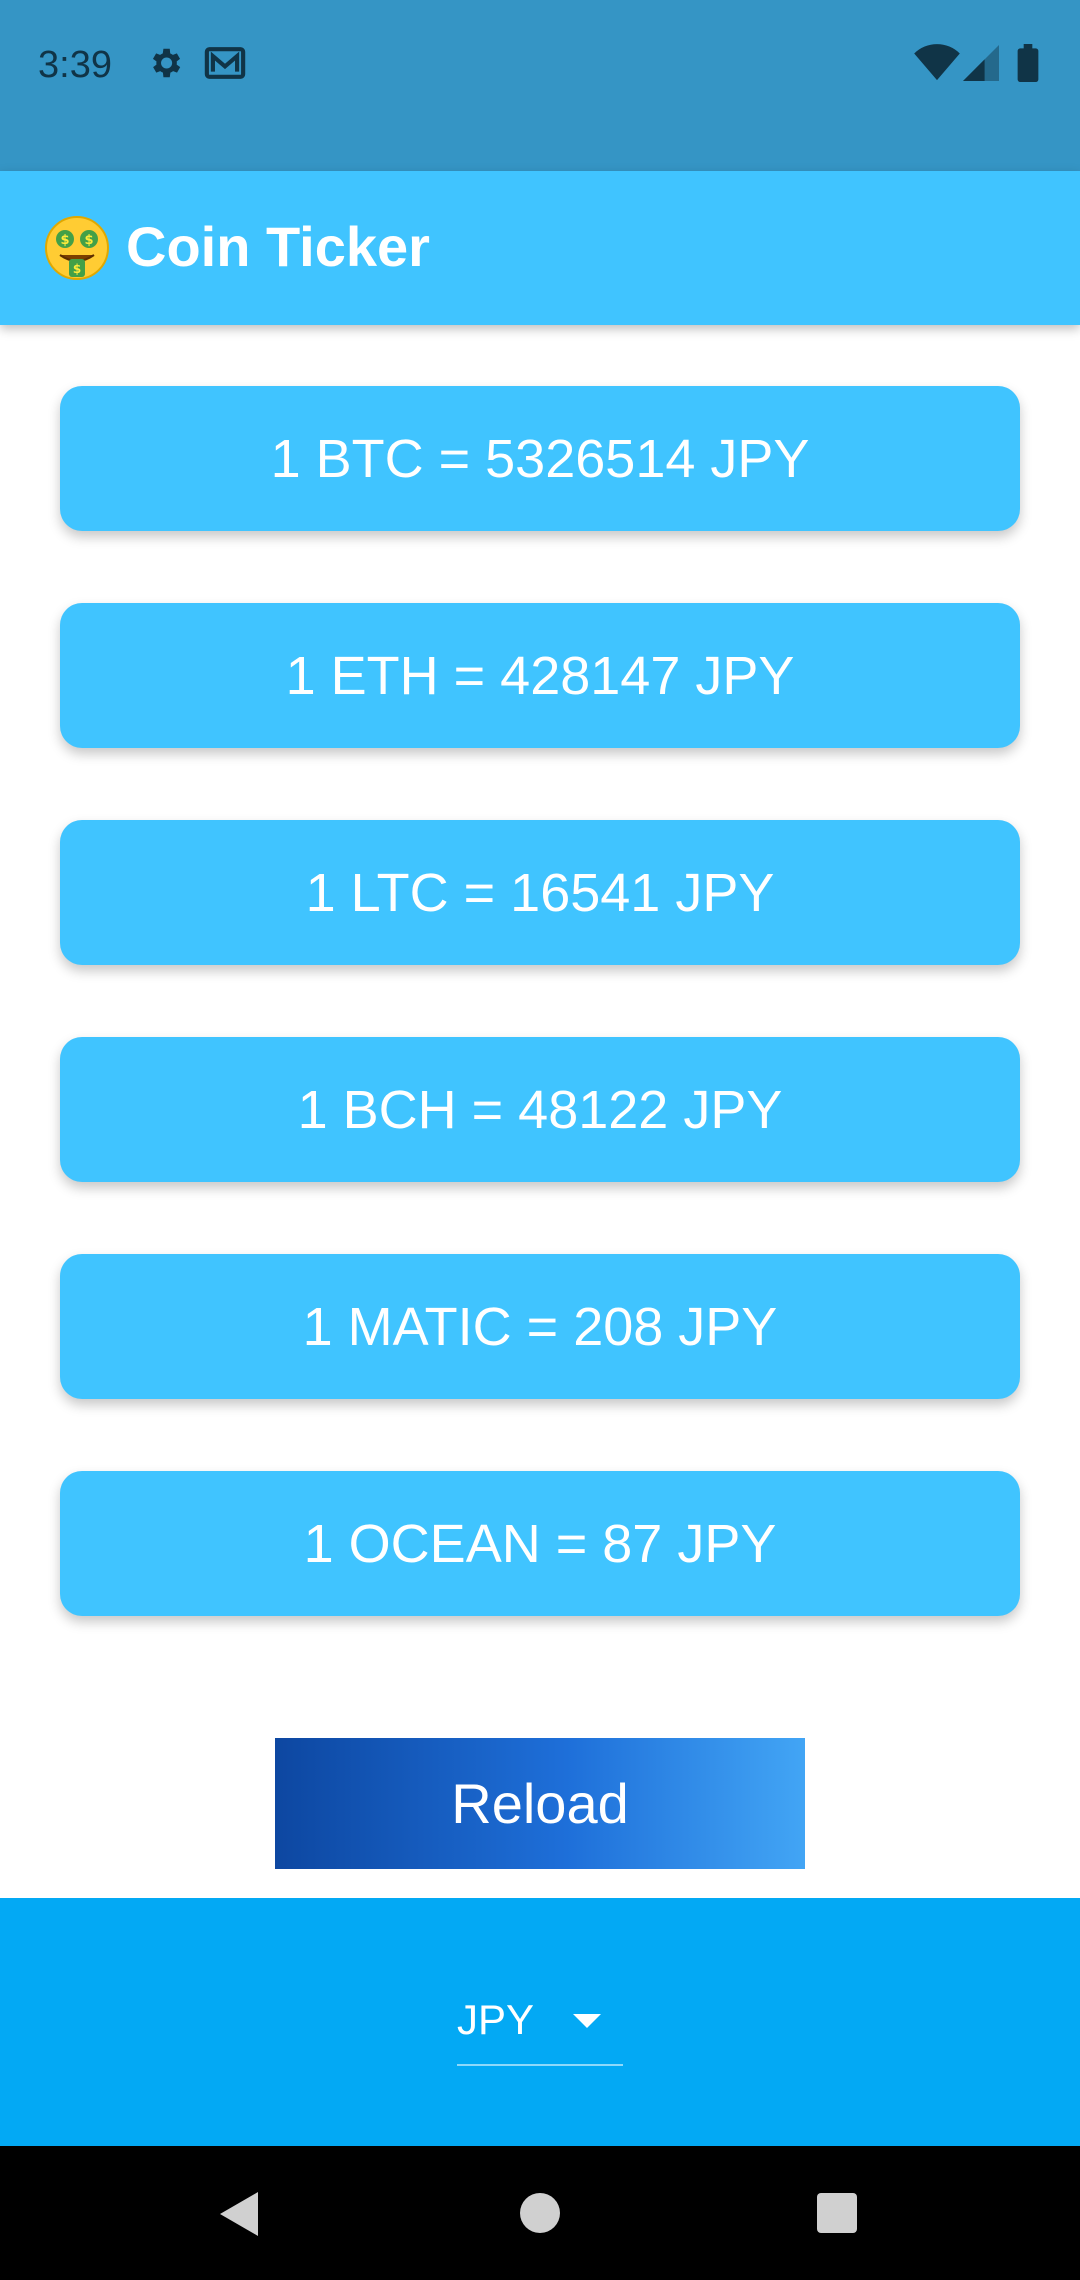  I want to click on status-bar: 3:39, so click(540, 85).